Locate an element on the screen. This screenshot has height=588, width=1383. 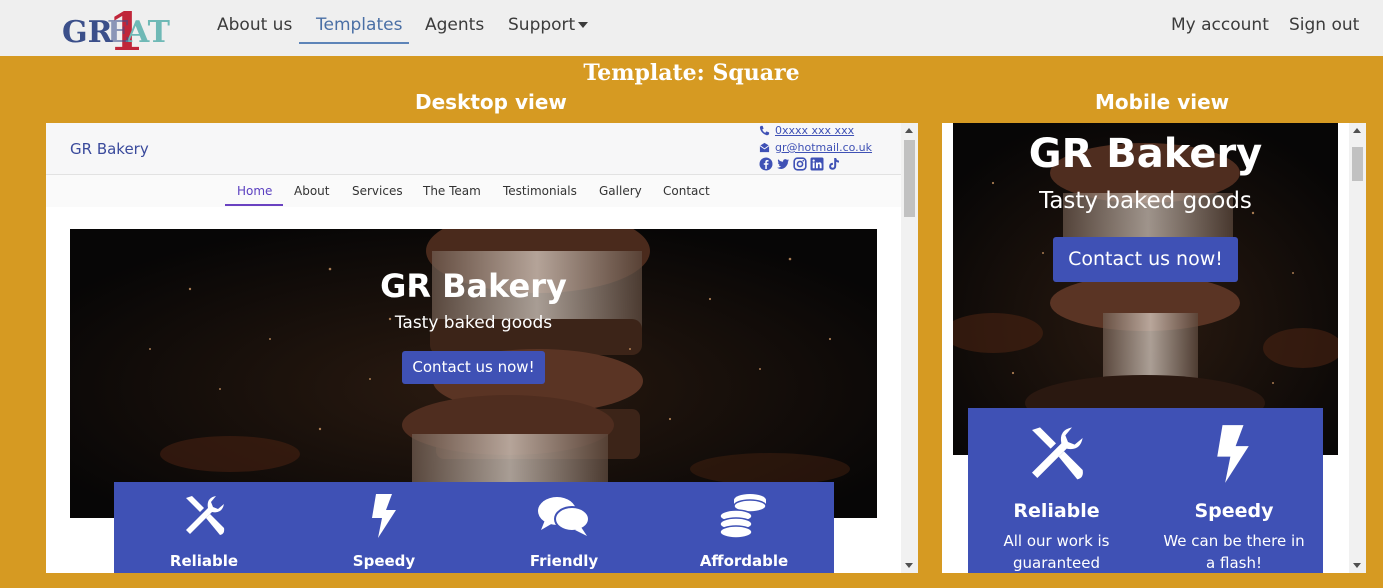
mobile-hero-title: GR Bakery is located at coordinates (1145, 154).